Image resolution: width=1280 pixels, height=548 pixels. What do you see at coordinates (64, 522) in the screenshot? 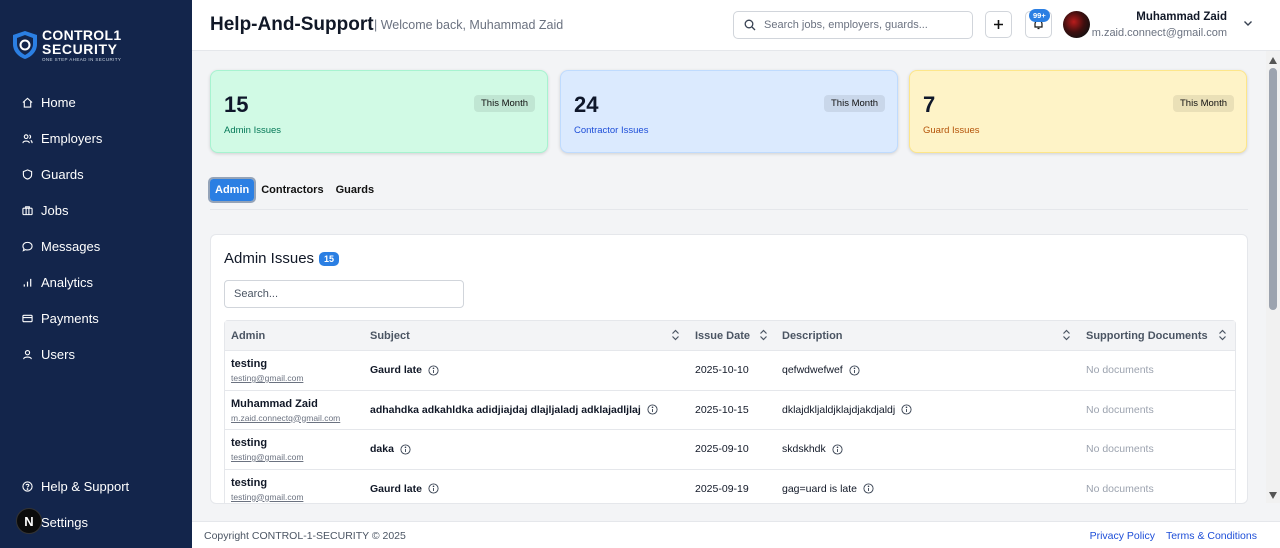
I see `sidebar-item-label: Settings` at bounding box center [64, 522].